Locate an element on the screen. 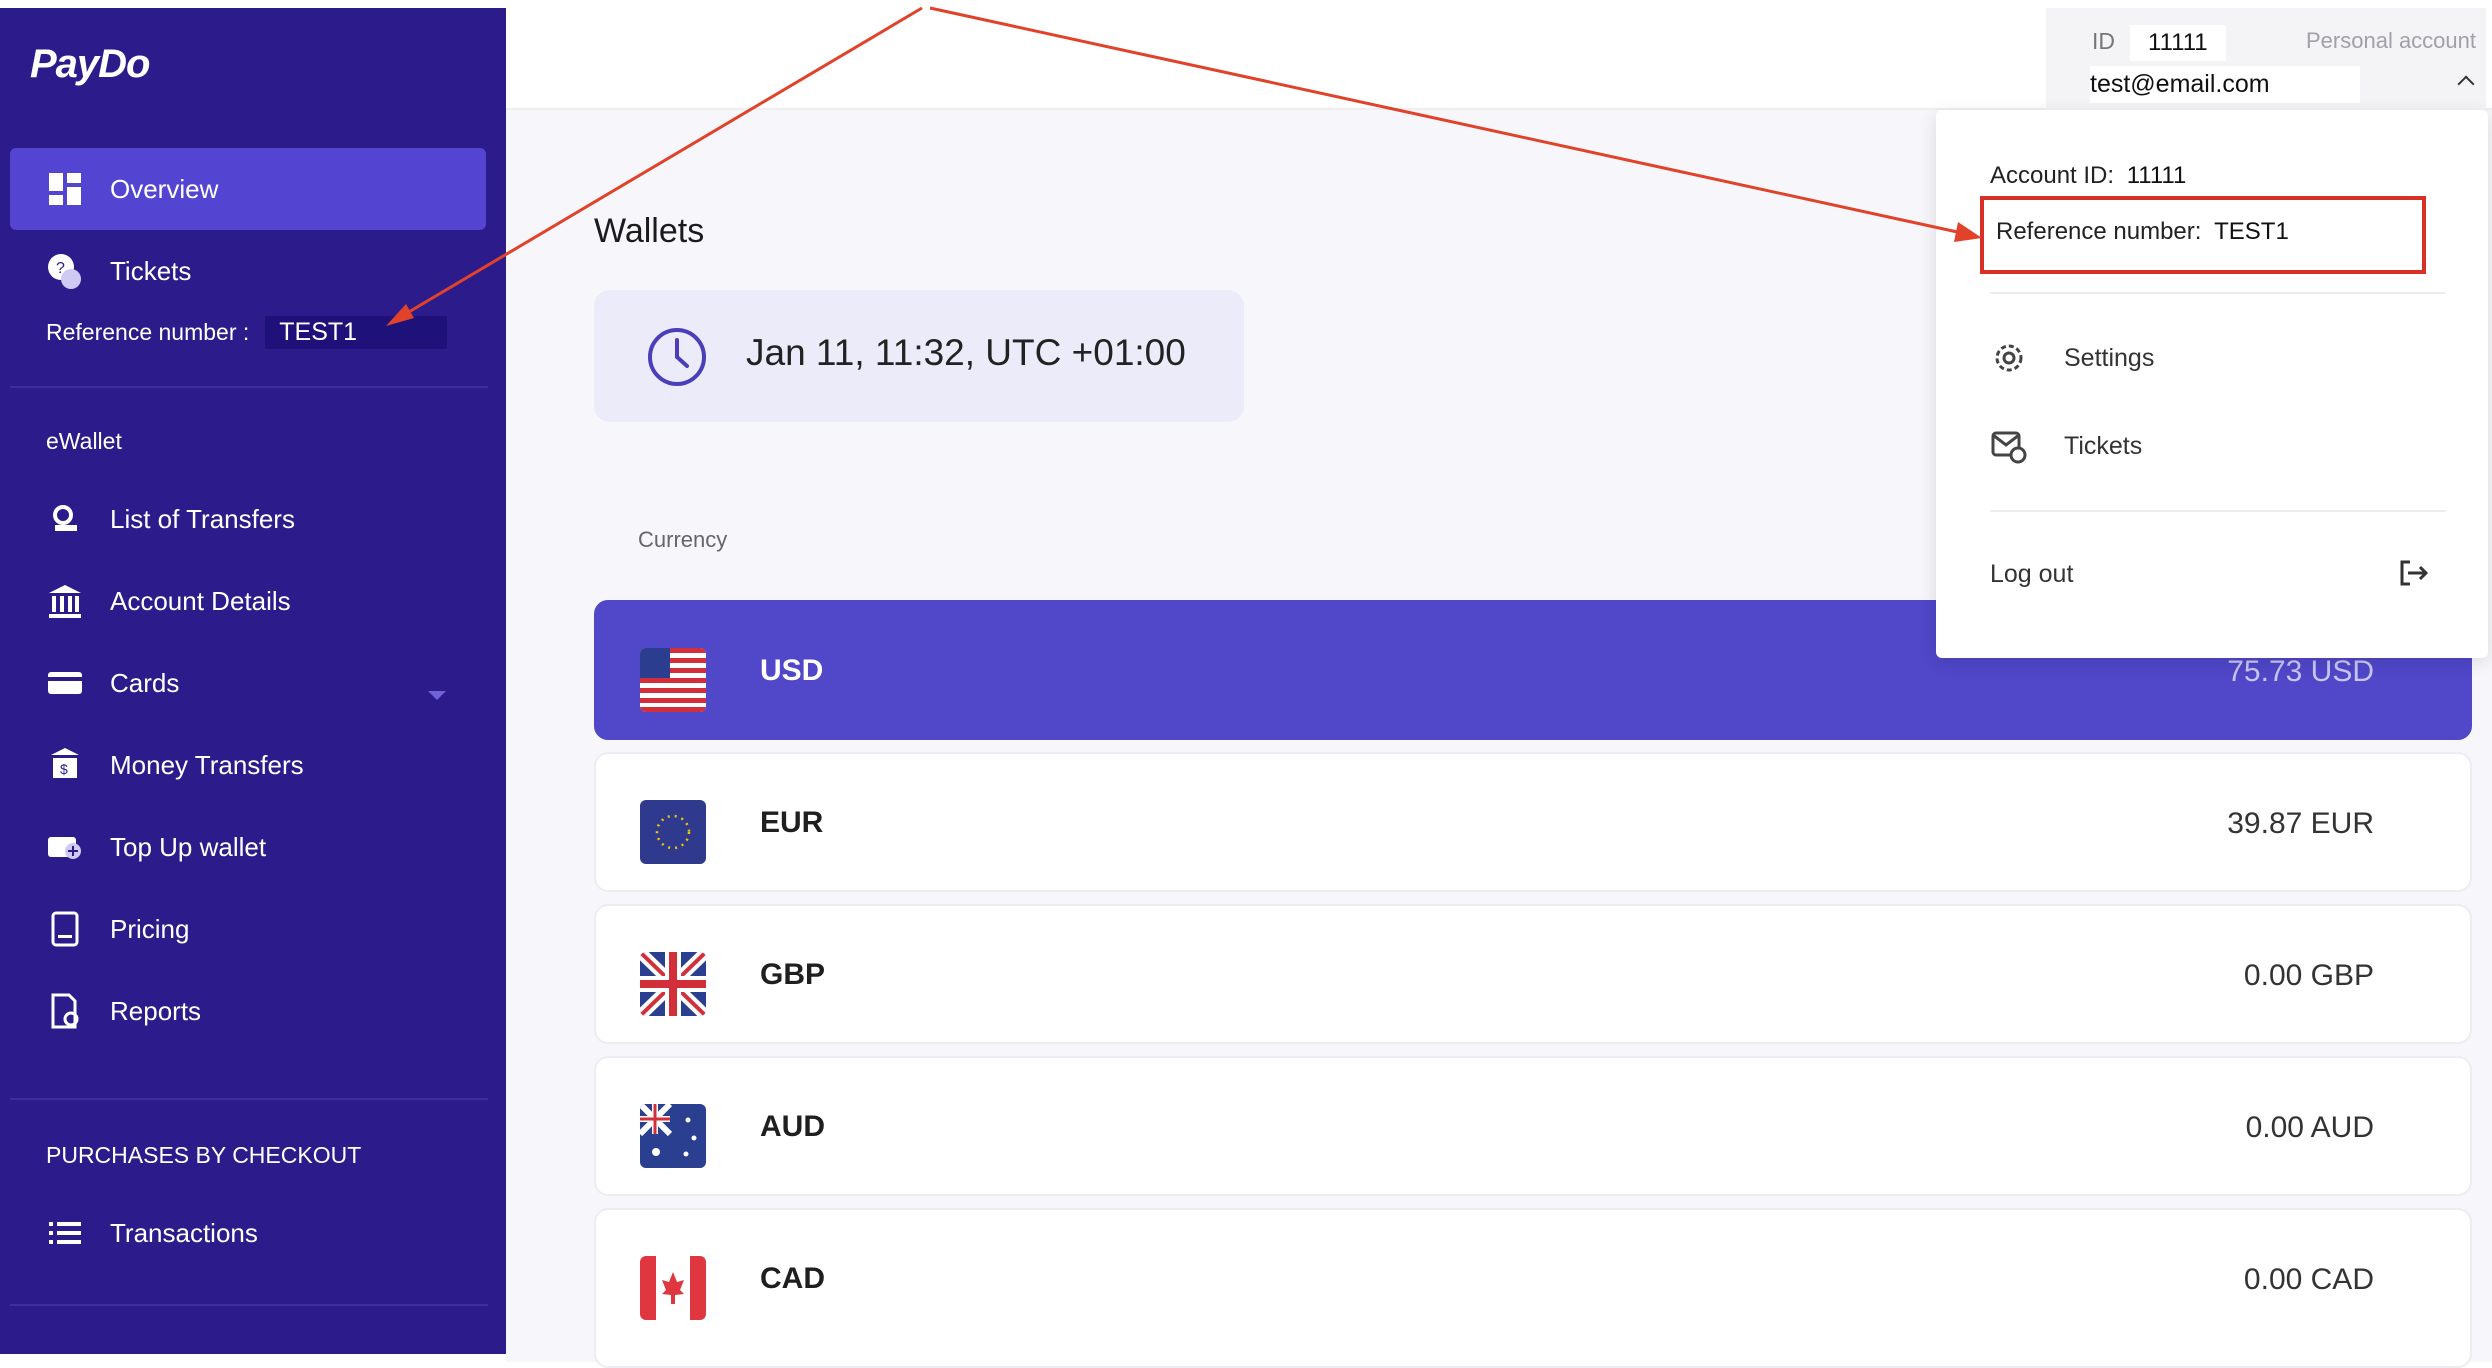 The height and width of the screenshot is (1368, 2492). paydo-logo: PayDo is located at coordinates (90, 64).